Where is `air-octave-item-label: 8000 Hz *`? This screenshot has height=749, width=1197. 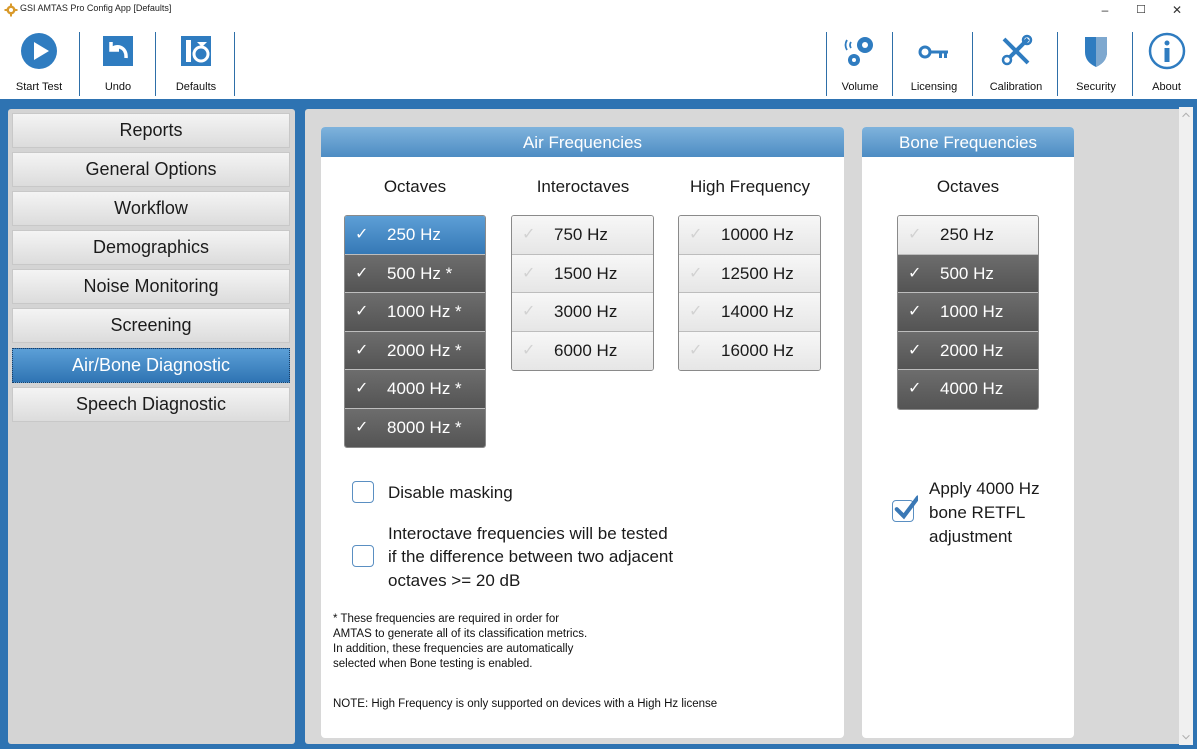
air-octave-item-label: 8000 Hz * is located at coordinates (424, 427).